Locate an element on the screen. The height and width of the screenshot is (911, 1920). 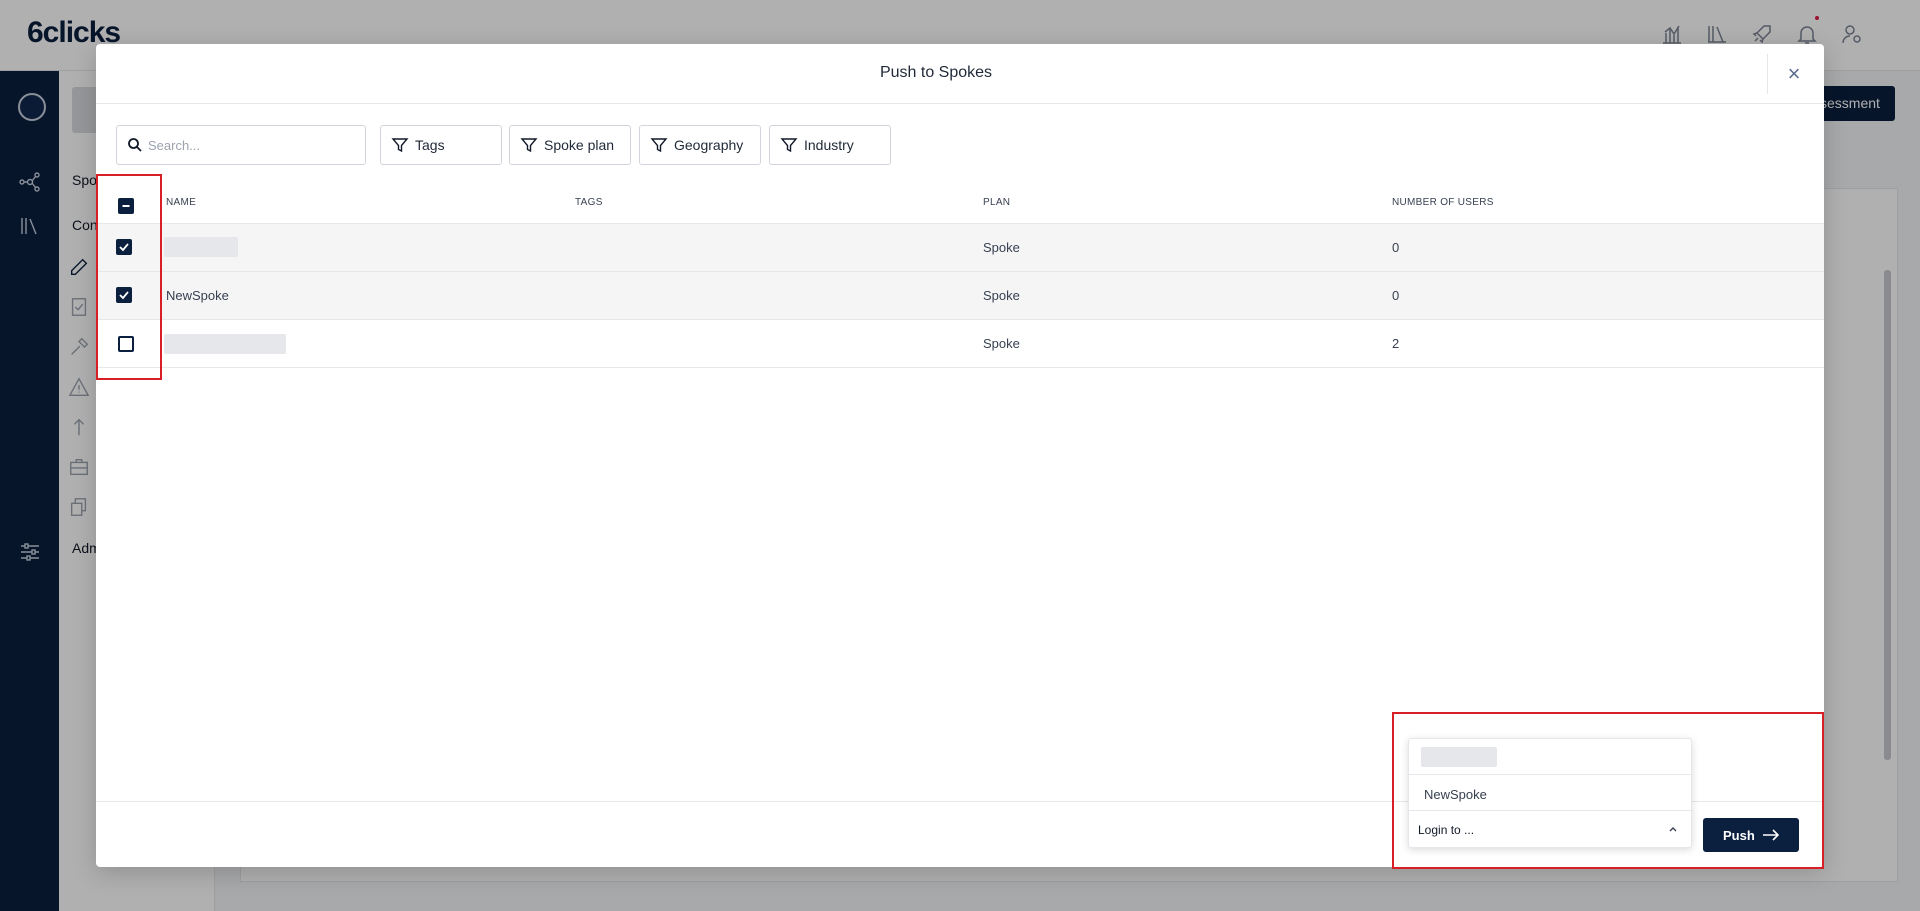
search-box is located at coordinates (241, 145).